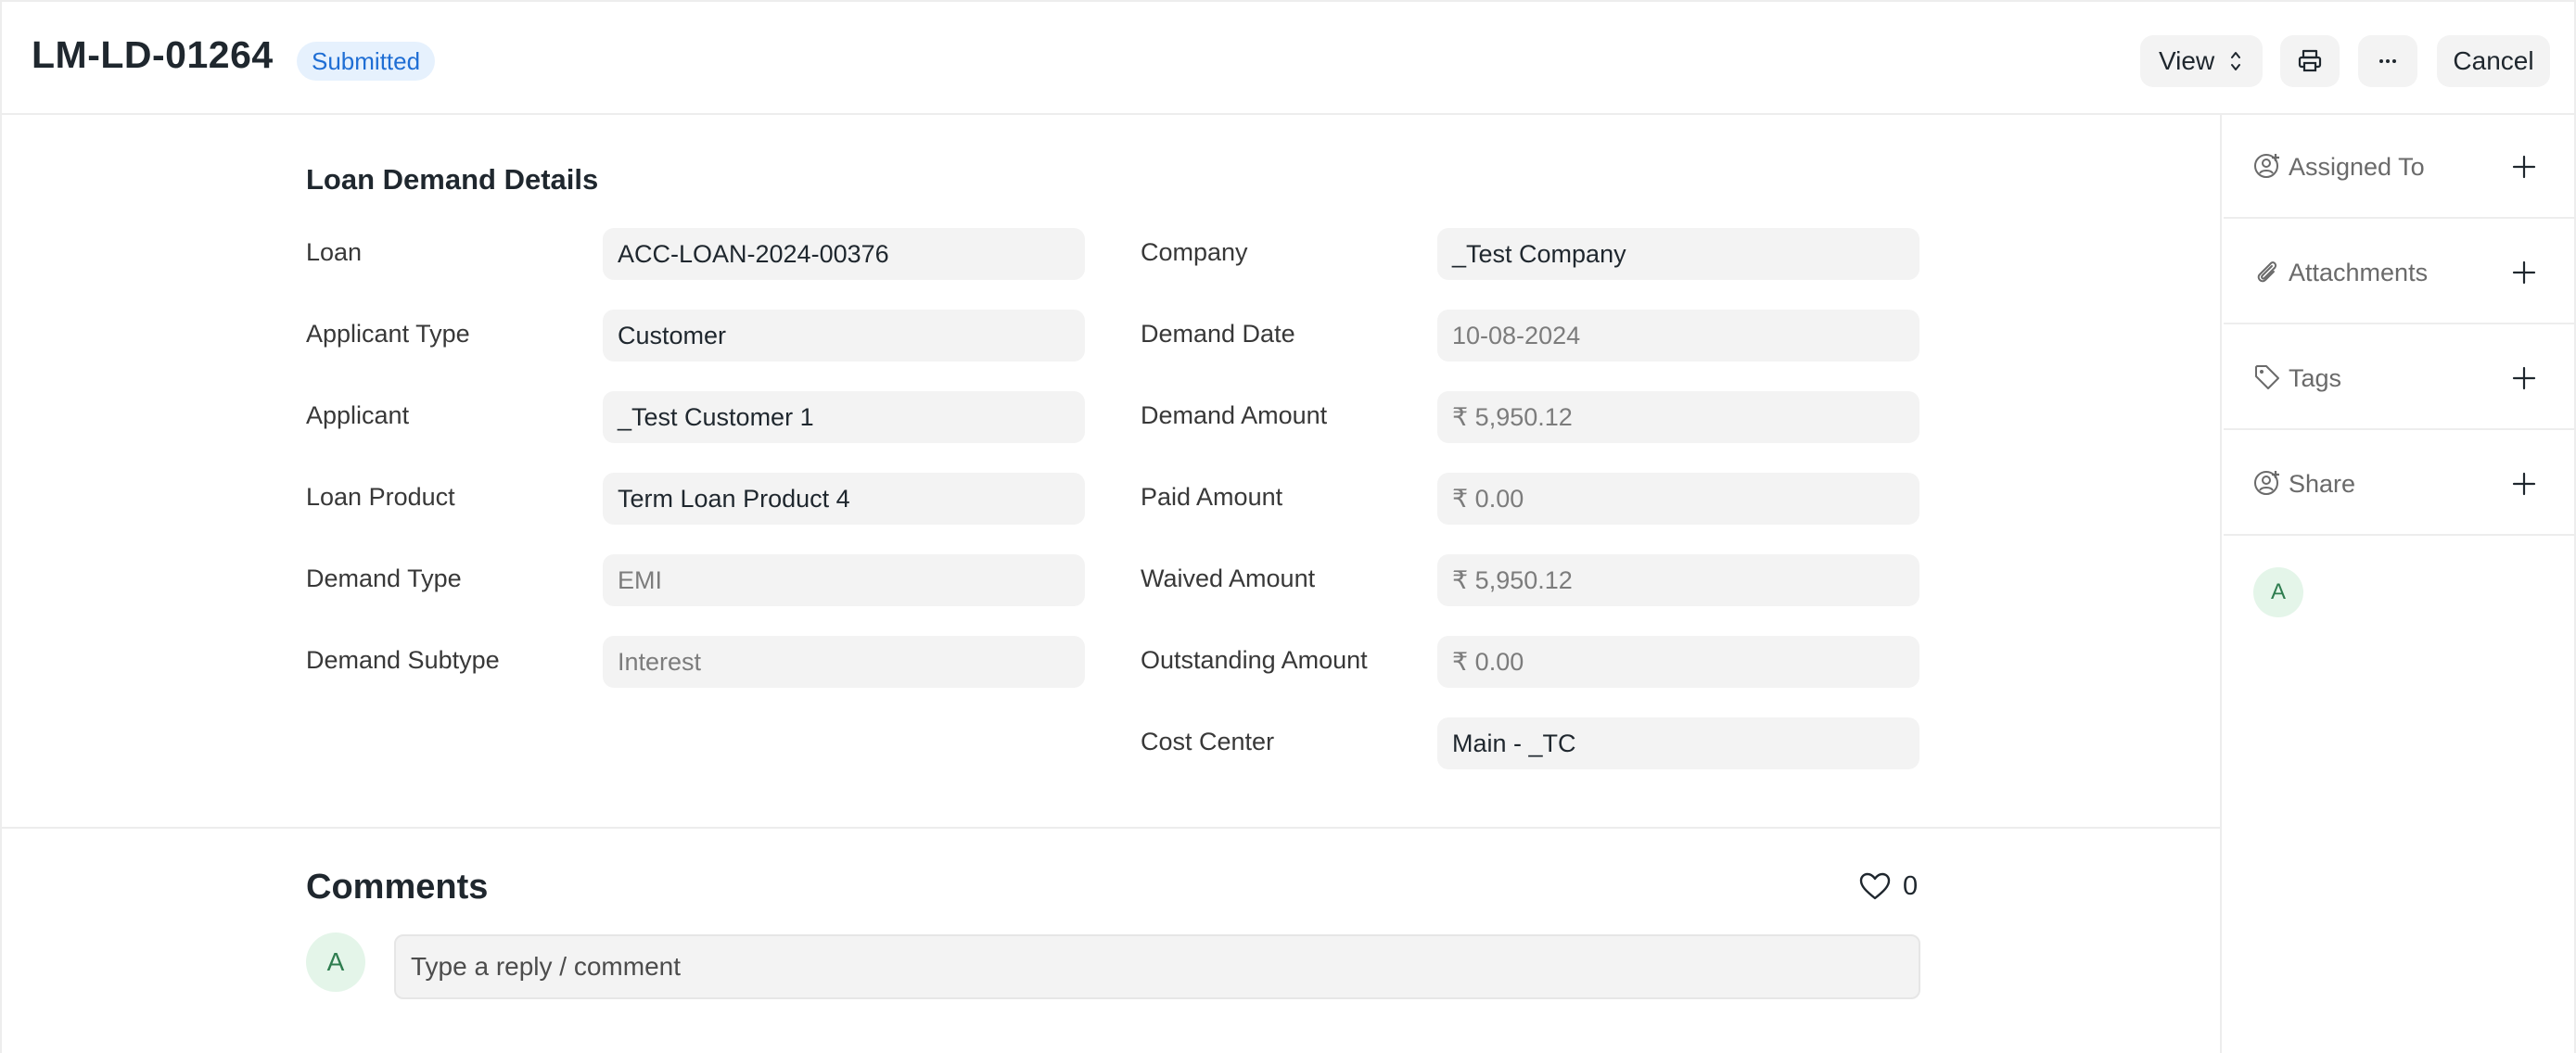  I want to click on share-user-icon, so click(2266, 483).